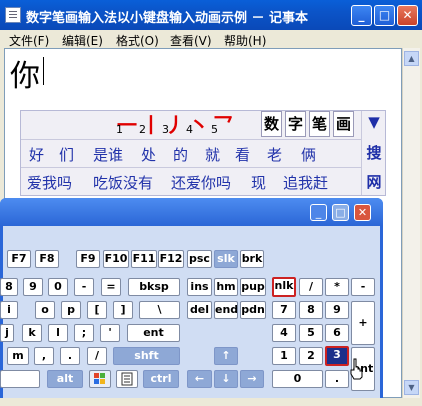 The width and height of the screenshot is (422, 406). Describe the element at coordinates (18, 356) in the screenshot. I see `key-m: m` at that location.